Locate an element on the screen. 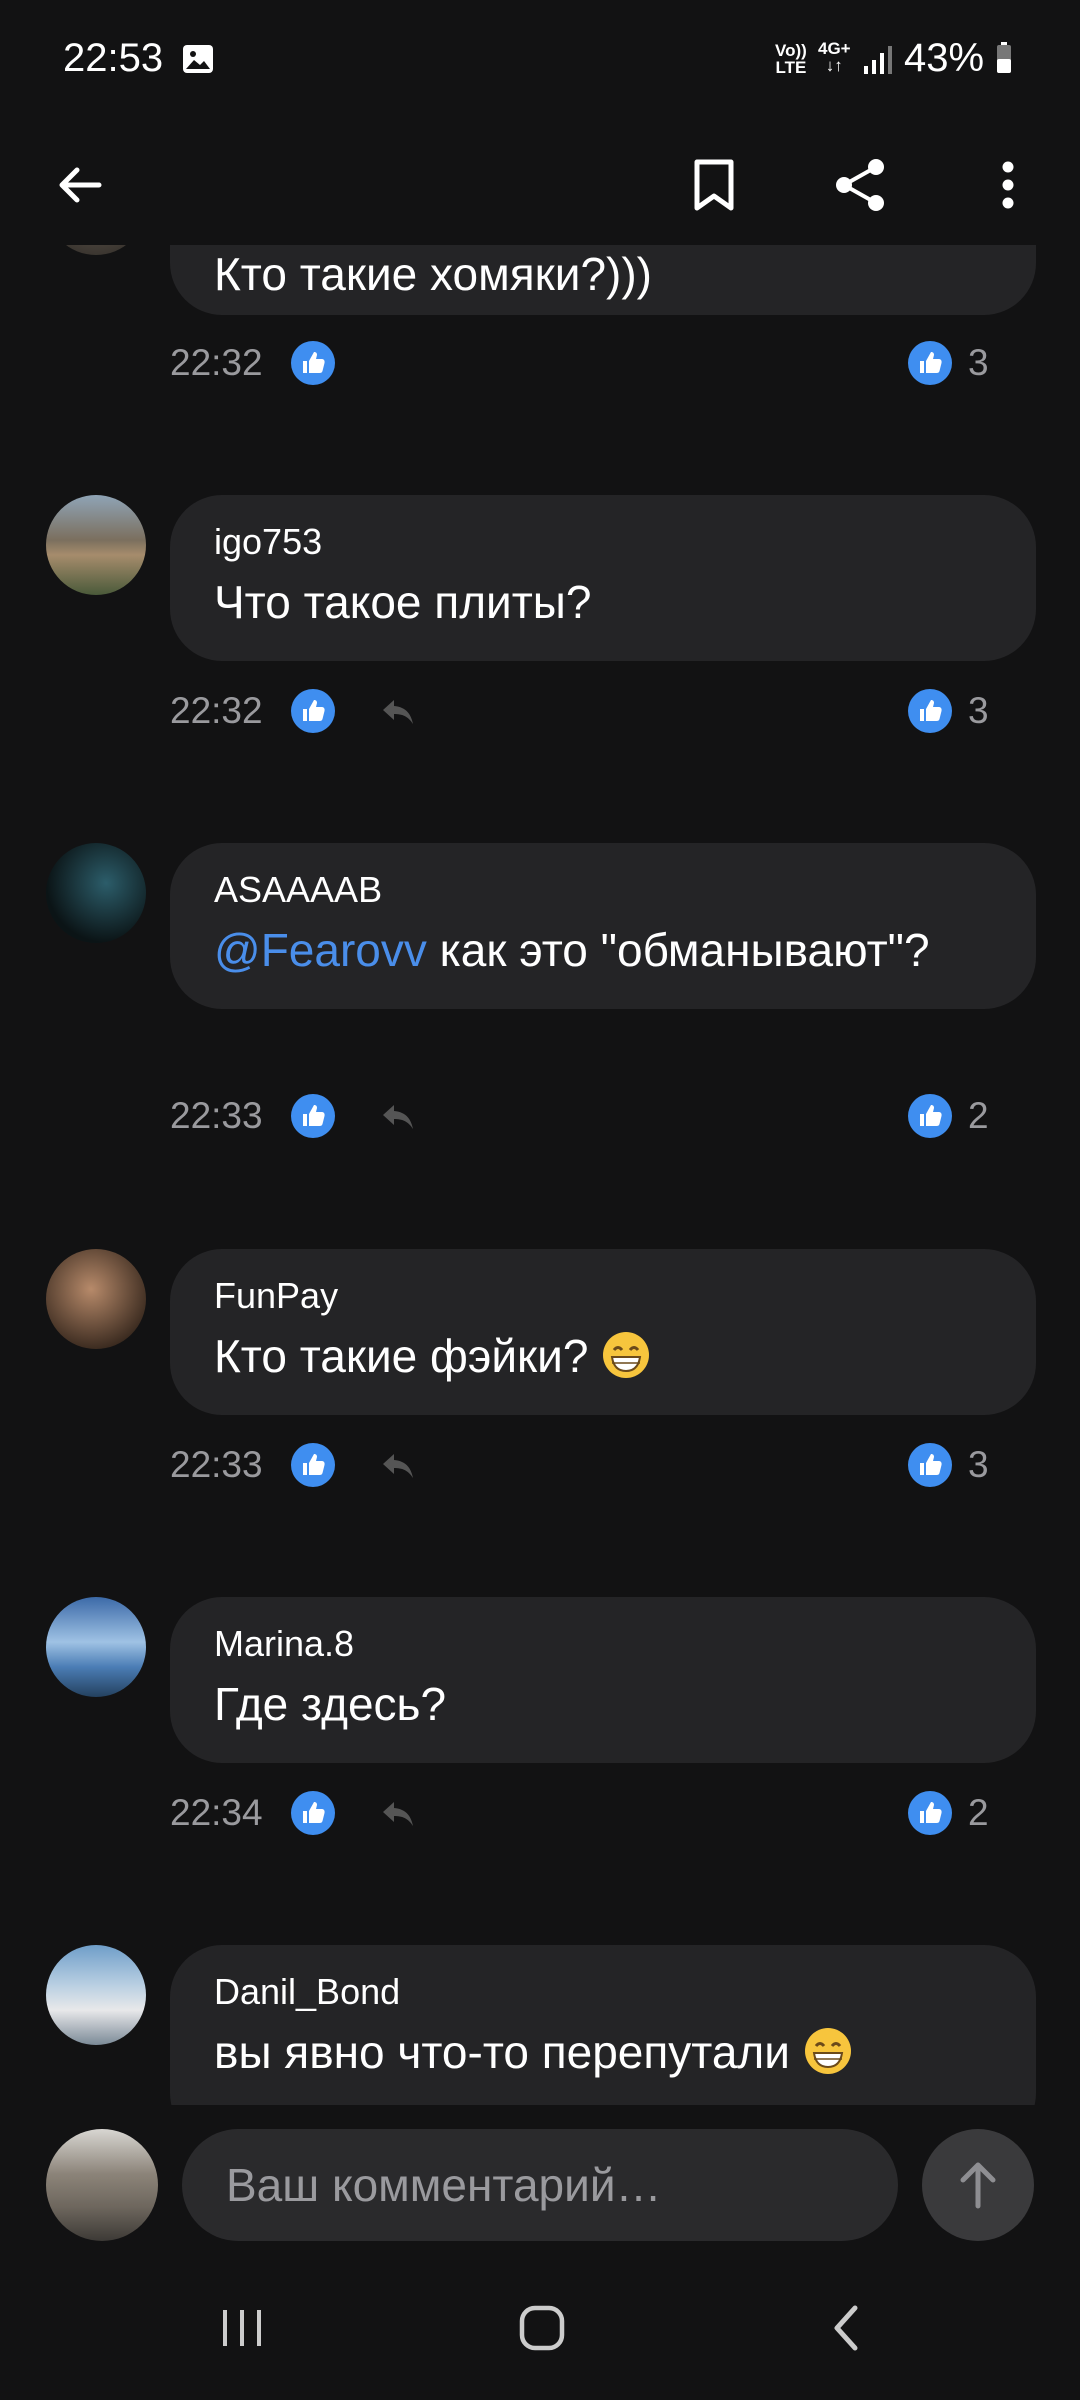 This screenshot has height=2400, width=1080. network-type-bottom: ↓↑ is located at coordinates (834, 65).